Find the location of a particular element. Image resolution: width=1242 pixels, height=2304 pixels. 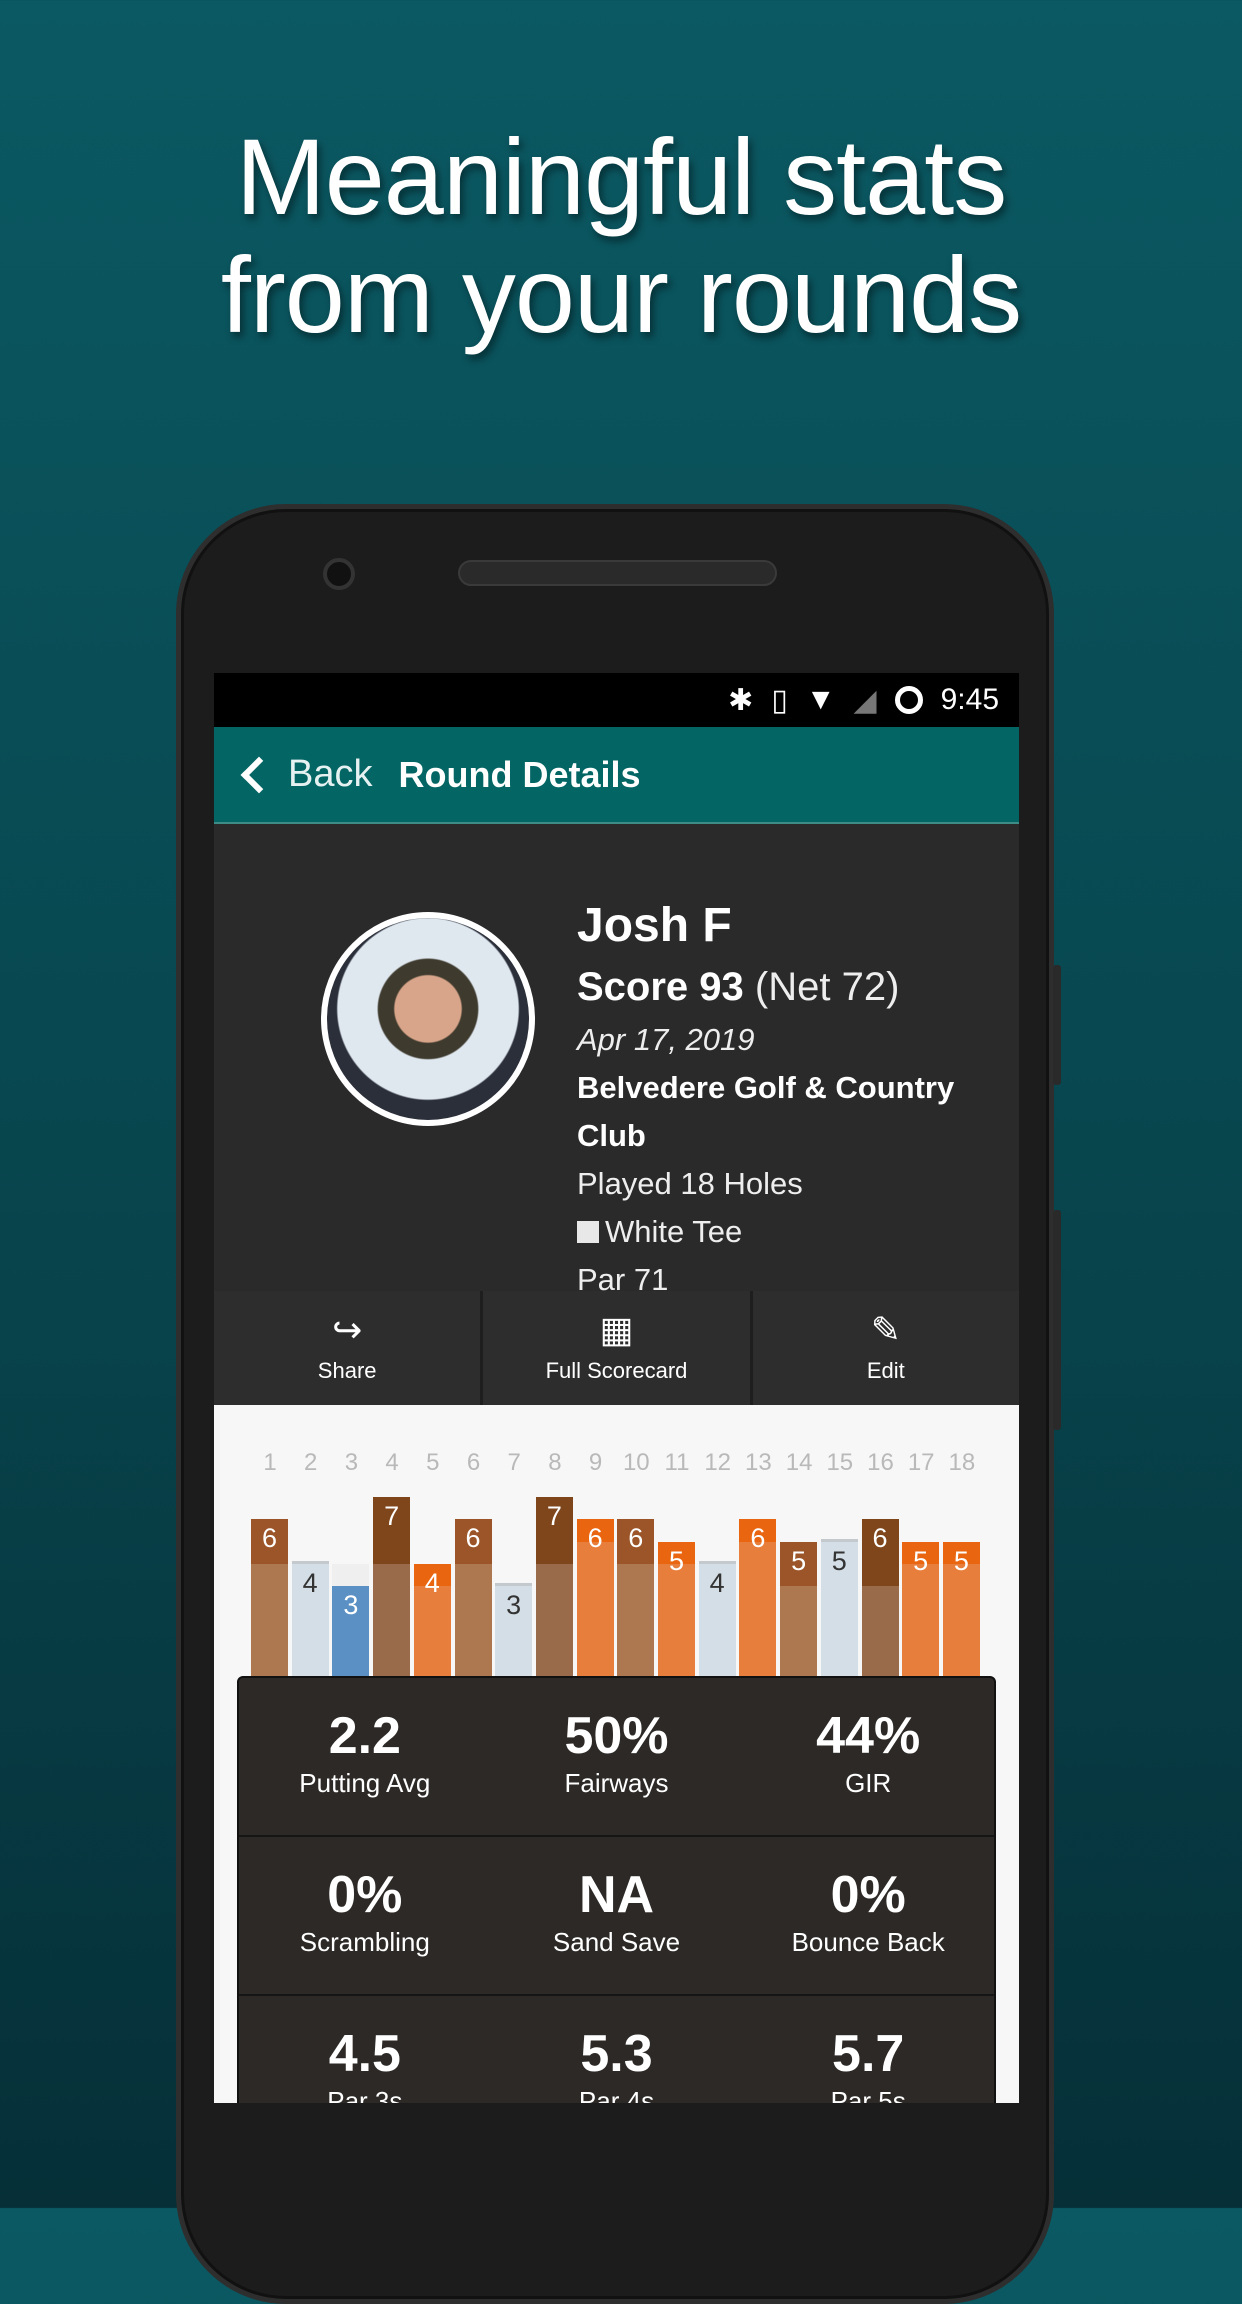

hole-label: 16 is located at coordinates (880, 1462).